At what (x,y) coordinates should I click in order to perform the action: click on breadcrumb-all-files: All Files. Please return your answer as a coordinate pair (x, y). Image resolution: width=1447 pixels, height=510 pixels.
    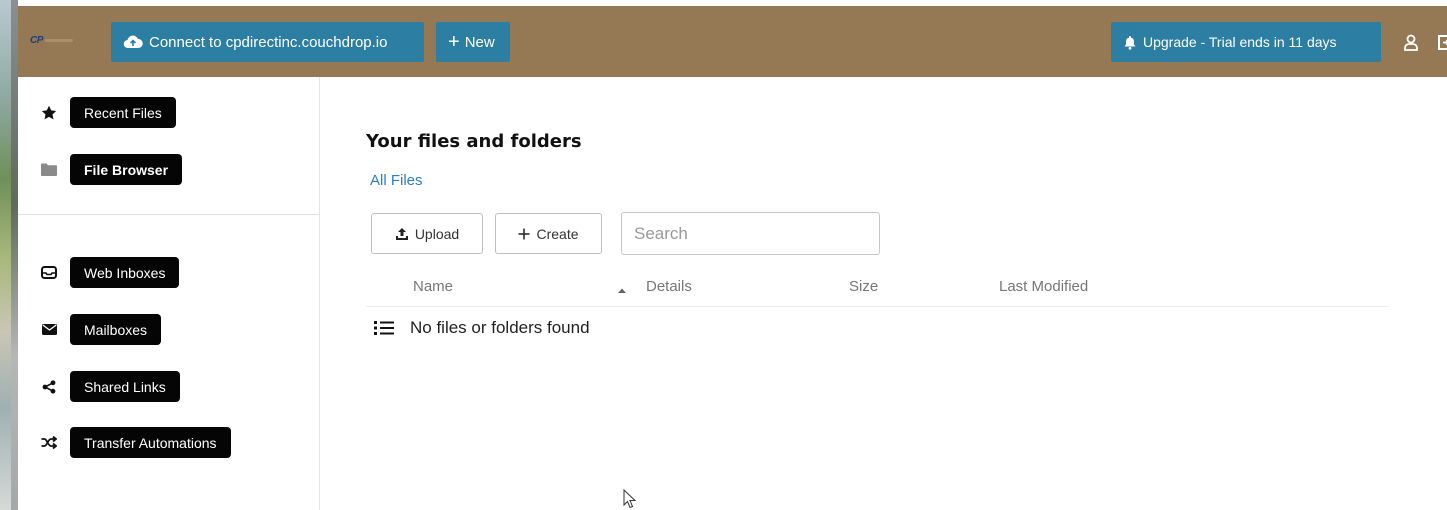
    Looking at the image, I should click on (396, 180).